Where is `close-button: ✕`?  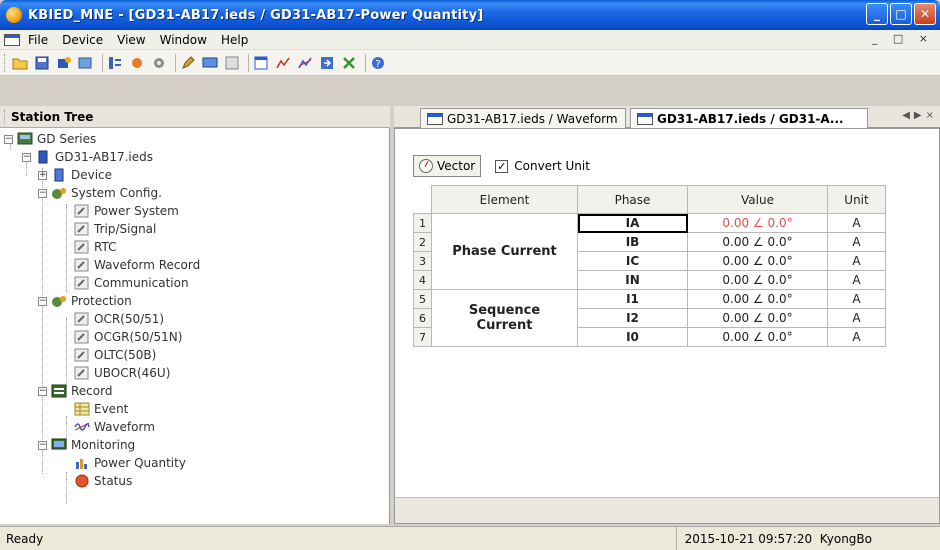
close-button: ✕ is located at coordinates (925, 14).